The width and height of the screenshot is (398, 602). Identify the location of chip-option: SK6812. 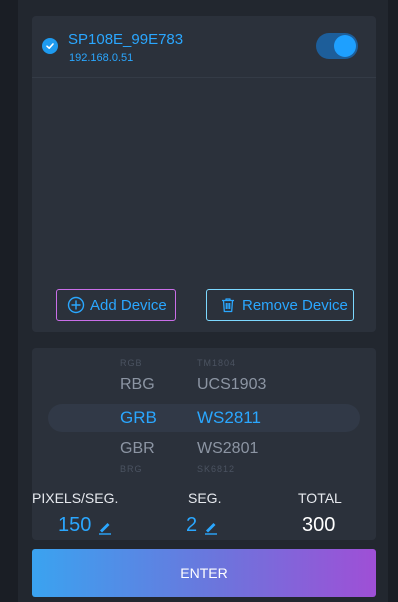
(216, 469).